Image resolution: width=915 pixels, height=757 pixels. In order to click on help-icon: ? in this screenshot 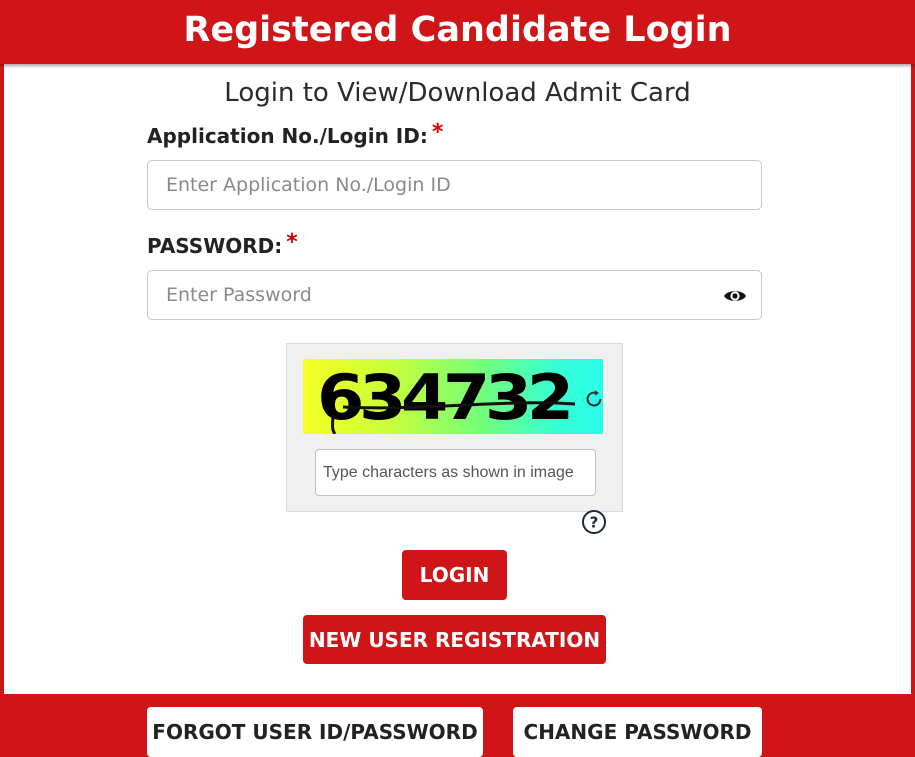, I will do `click(594, 522)`.